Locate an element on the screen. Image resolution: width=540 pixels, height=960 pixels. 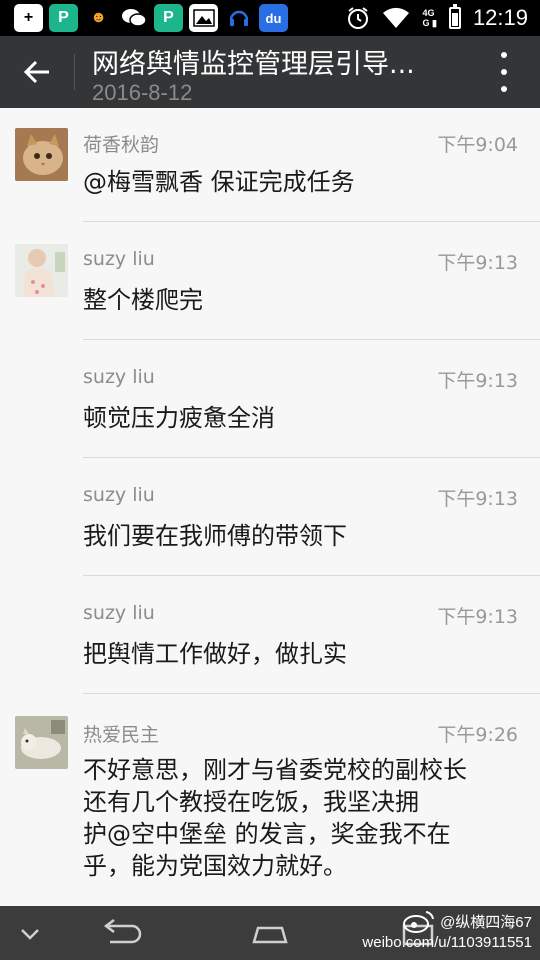
alarm-icon is located at coordinates (358, 18).